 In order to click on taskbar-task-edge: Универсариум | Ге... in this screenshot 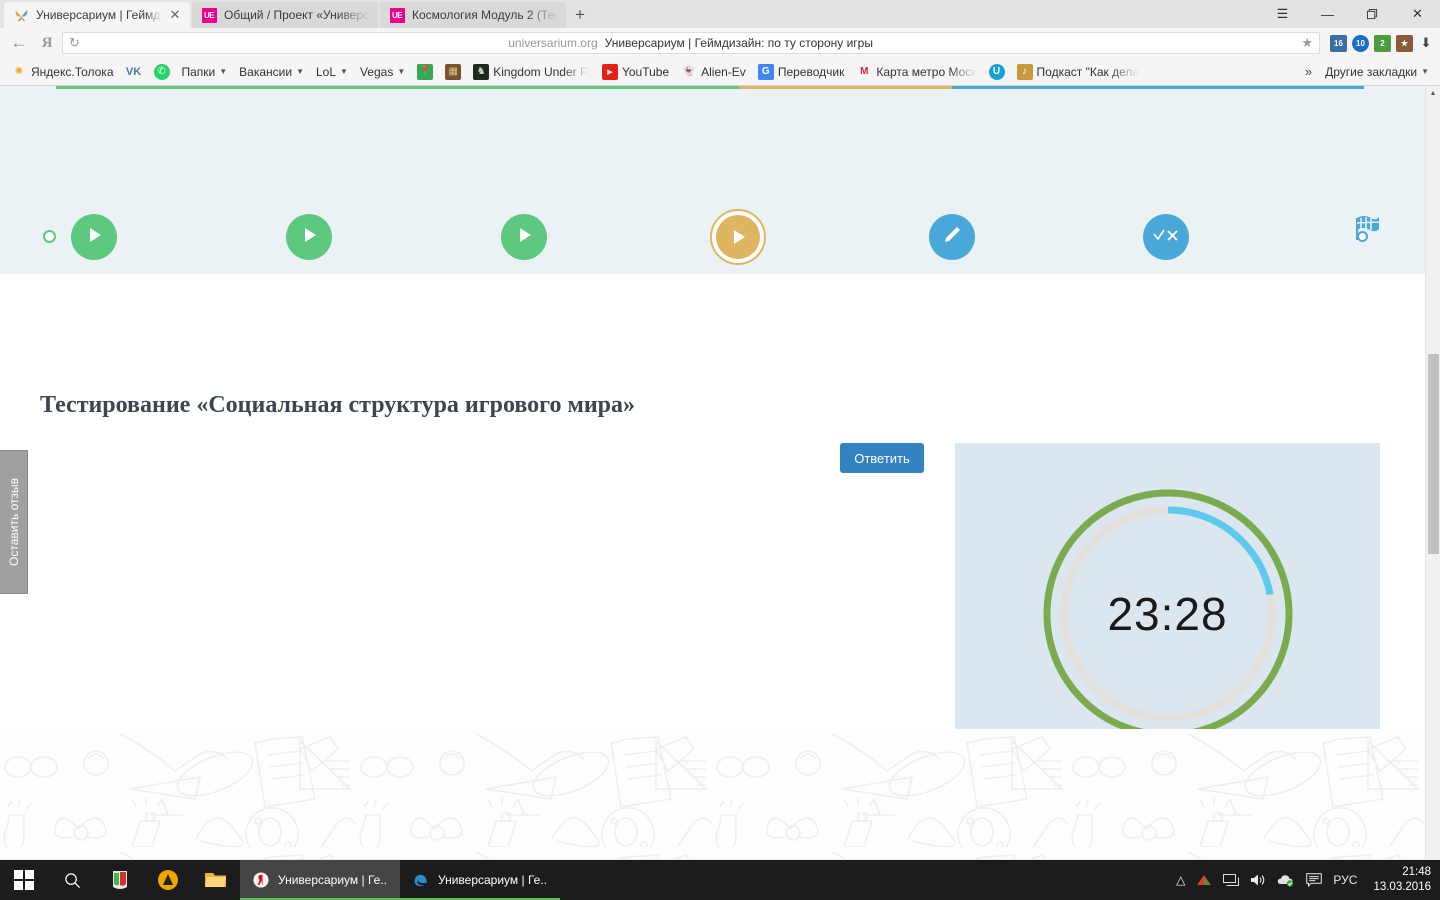, I will do `click(480, 880)`.